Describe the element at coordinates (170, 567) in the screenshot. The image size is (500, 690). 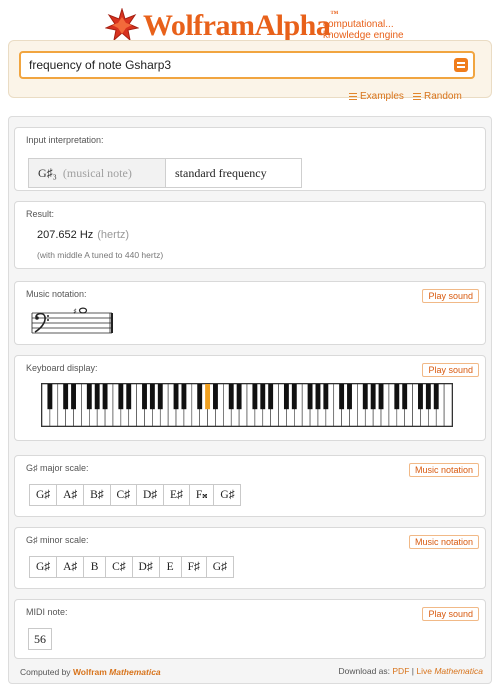
I see `scale-note: E` at that location.